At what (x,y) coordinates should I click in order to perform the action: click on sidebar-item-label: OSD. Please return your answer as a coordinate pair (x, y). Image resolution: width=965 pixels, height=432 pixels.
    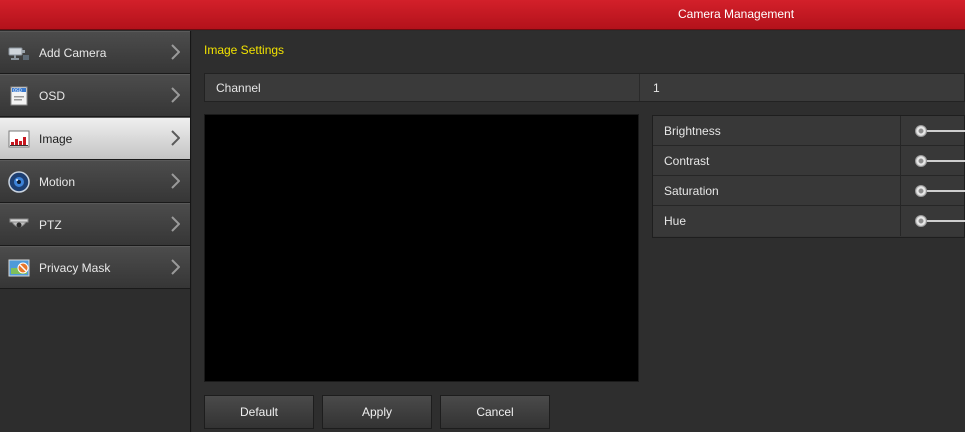
    Looking at the image, I should click on (52, 95).